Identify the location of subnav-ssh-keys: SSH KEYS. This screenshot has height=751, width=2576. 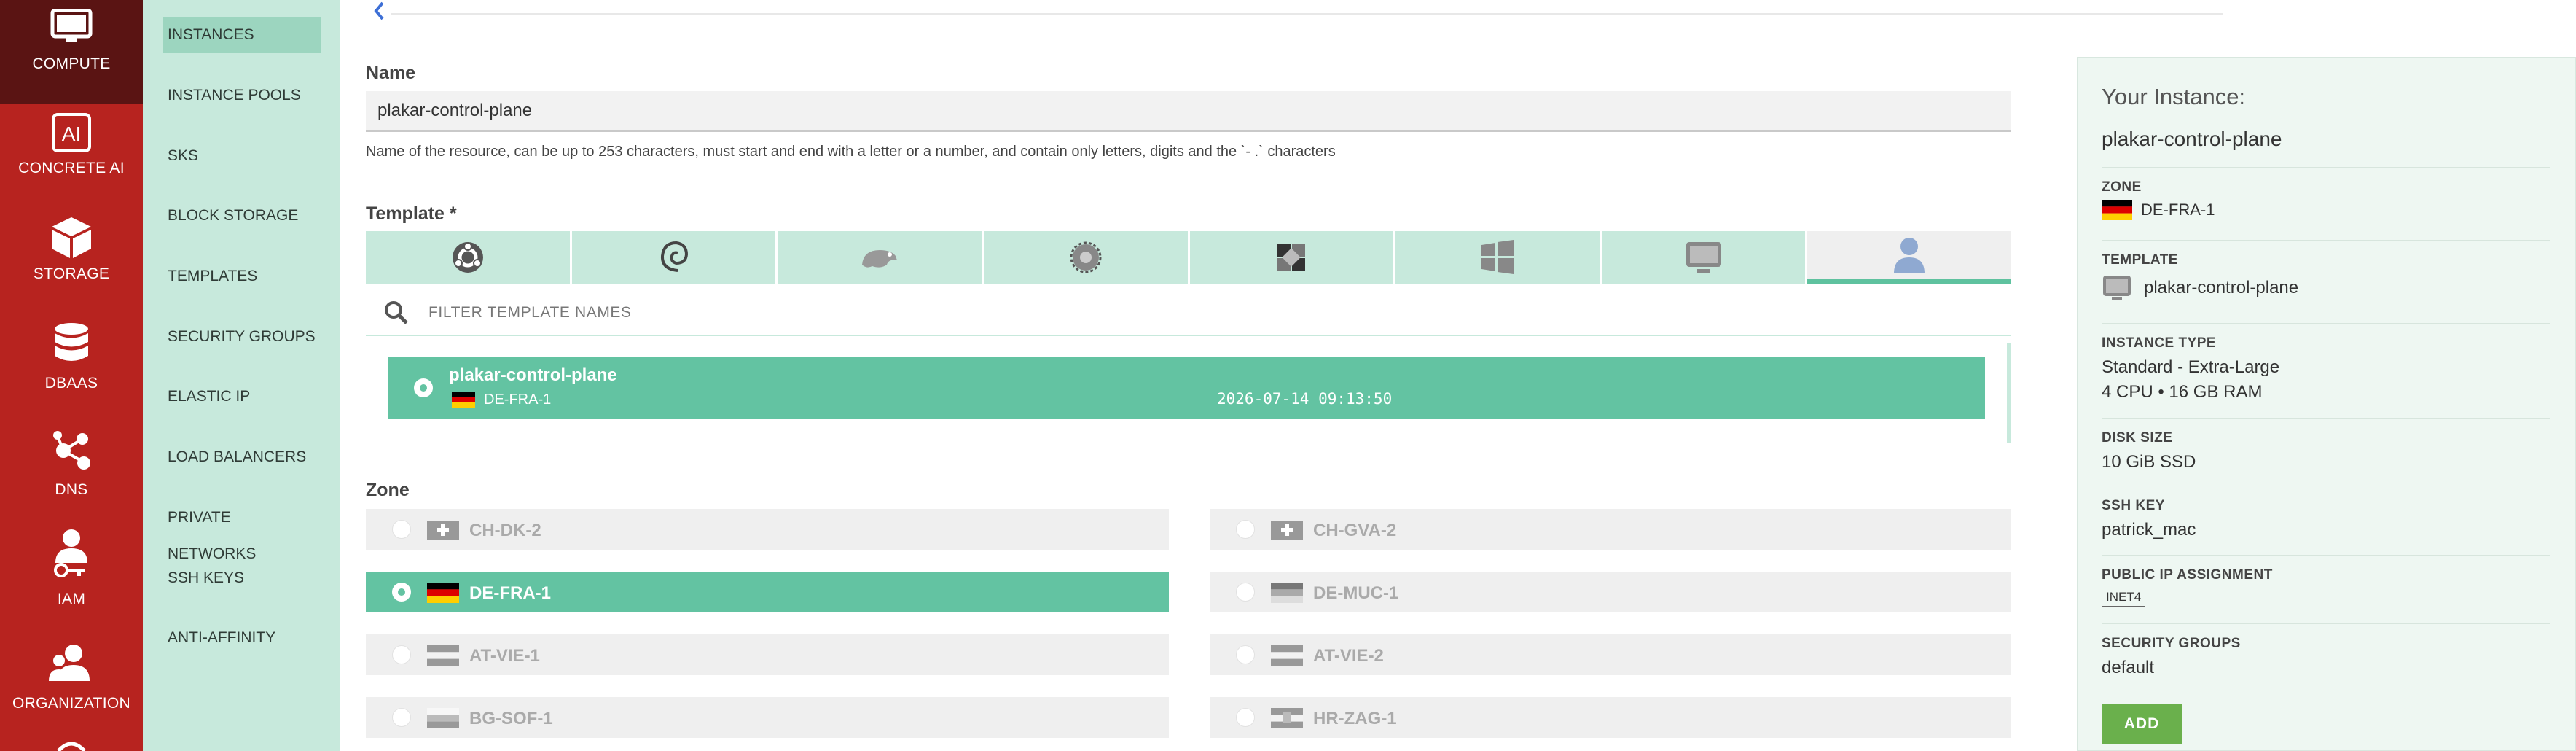
(242, 578).